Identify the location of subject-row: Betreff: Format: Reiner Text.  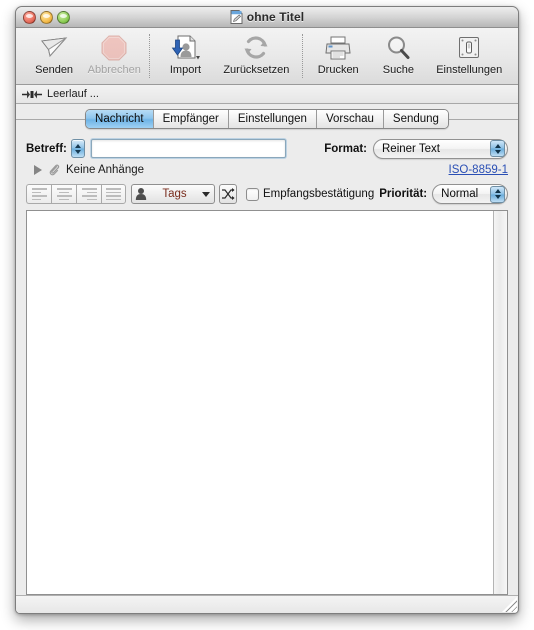
(267, 148).